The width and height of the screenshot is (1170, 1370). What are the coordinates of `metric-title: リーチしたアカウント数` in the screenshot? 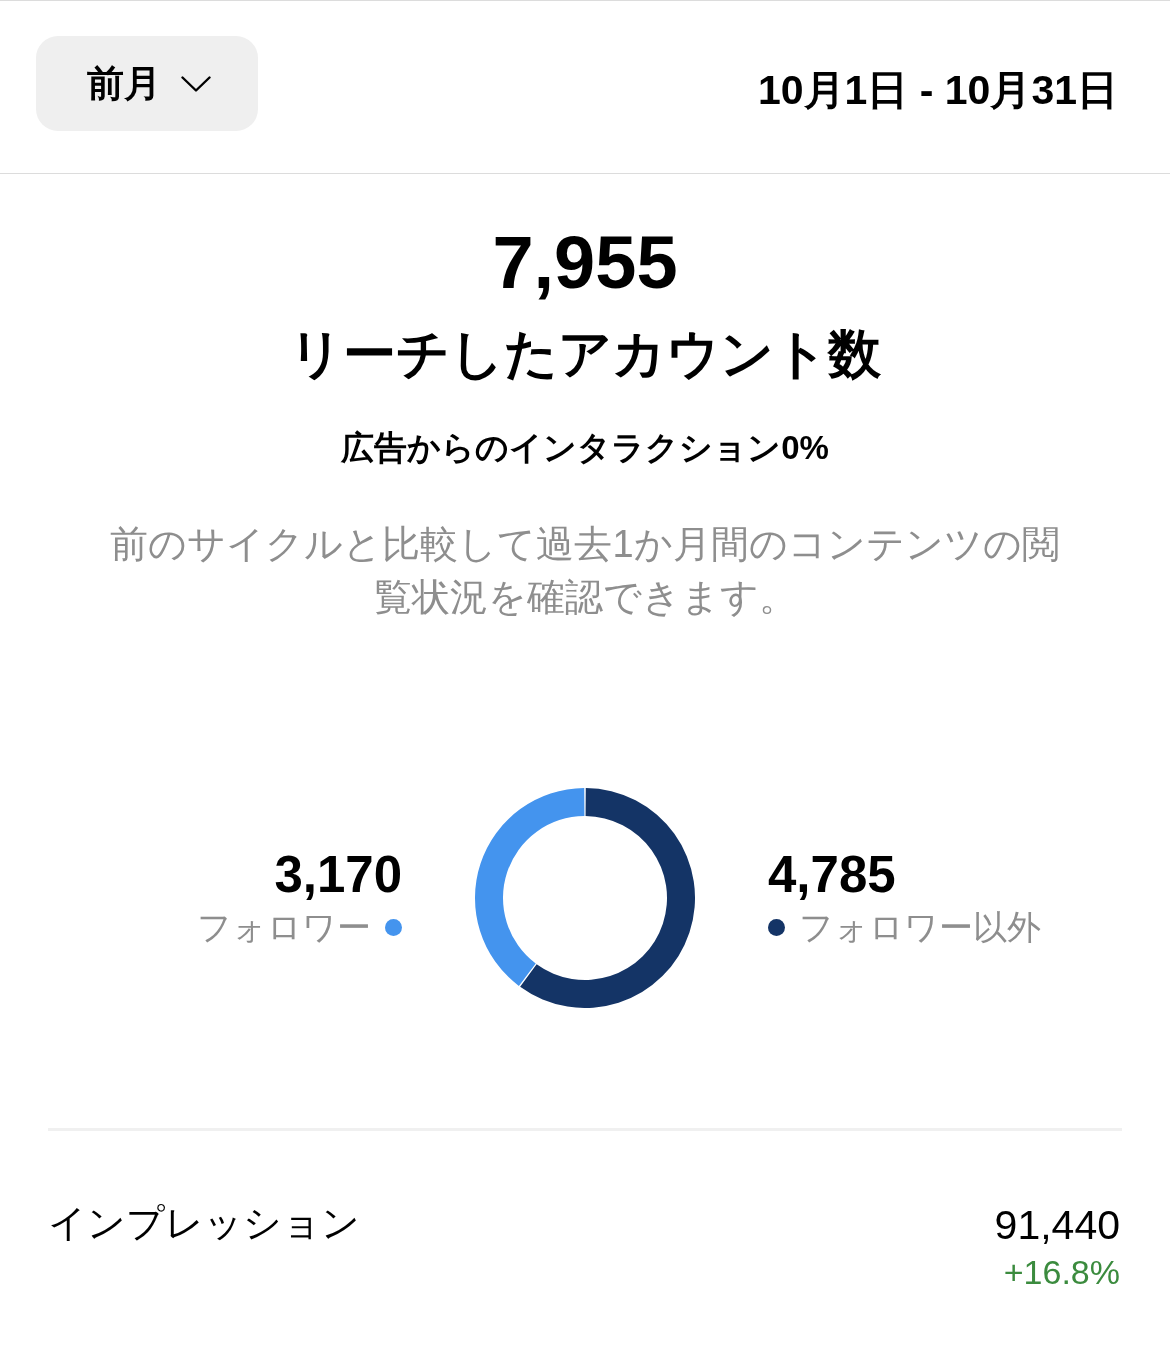 It's located at (585, 354).